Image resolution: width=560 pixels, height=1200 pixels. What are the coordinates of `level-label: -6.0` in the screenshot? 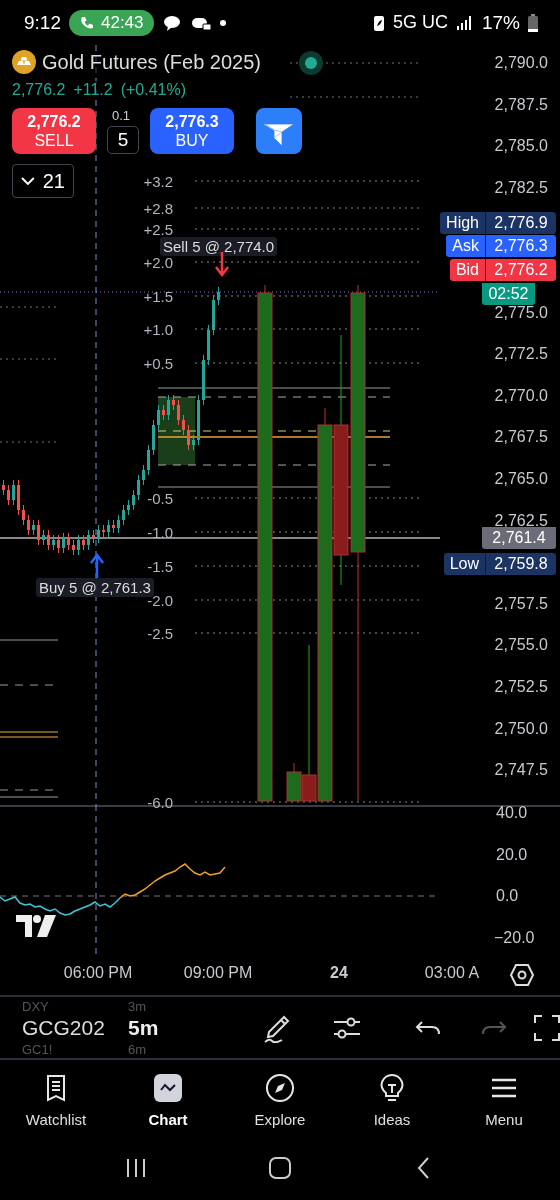 It's located at (160, 802).